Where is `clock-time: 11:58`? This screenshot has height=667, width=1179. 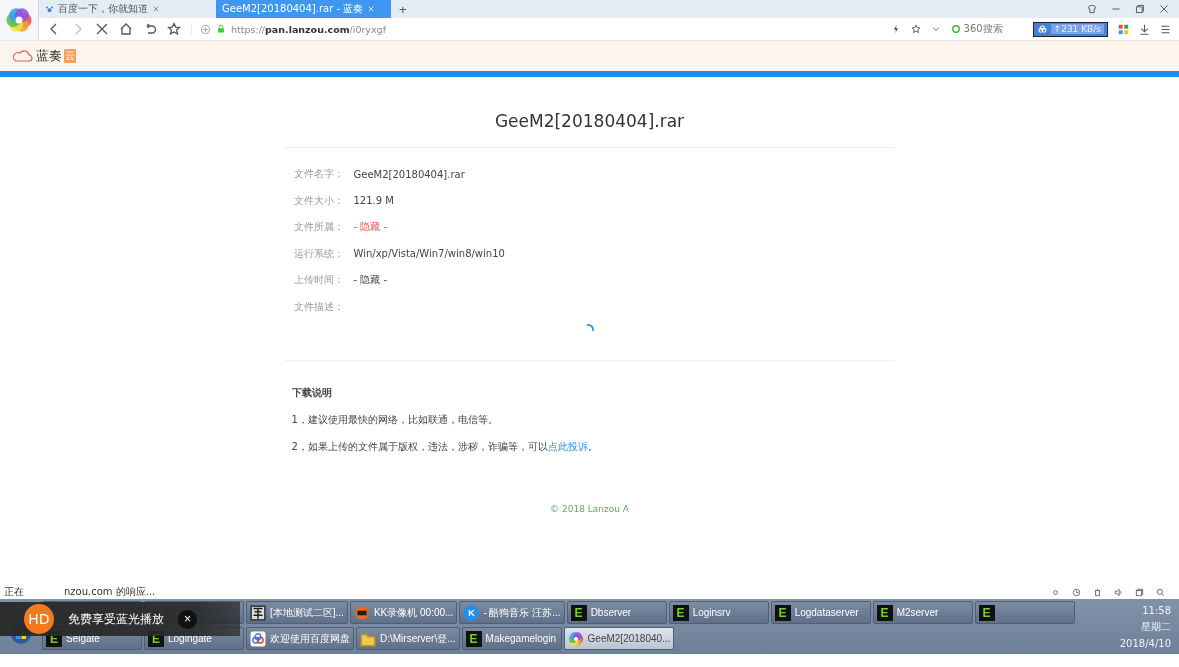
clock-time: 11:58 is located at coordinates (1156, 610).